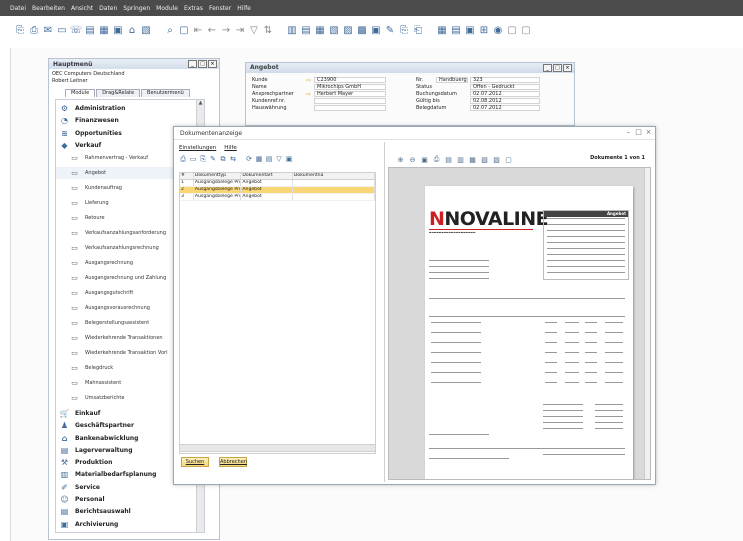 Image resolution: width=743 pixels, height=541 pixels. What do you see at coordinates (505, 80) in the screenshot?
I see `number-field: 323` at bounding box center [505, 80].